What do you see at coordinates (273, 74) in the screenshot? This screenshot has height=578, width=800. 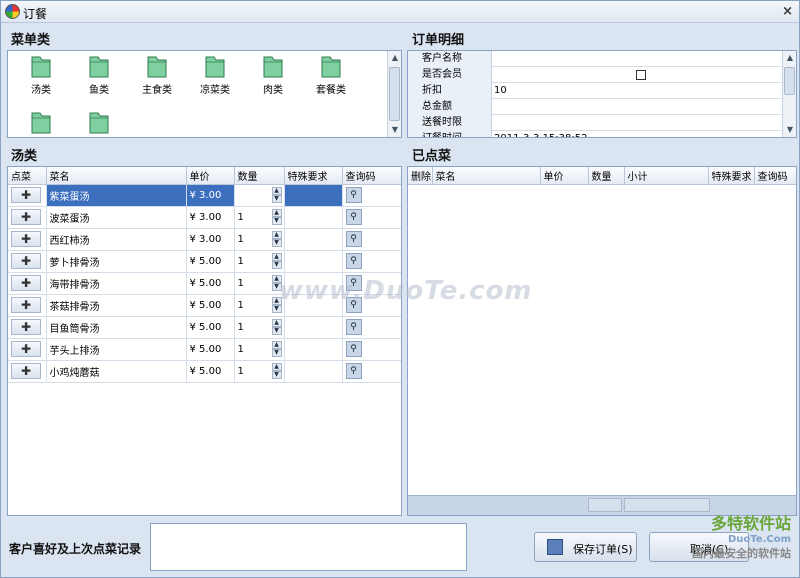 I see `category-item: 肉类` at bounding box center [273, 74].